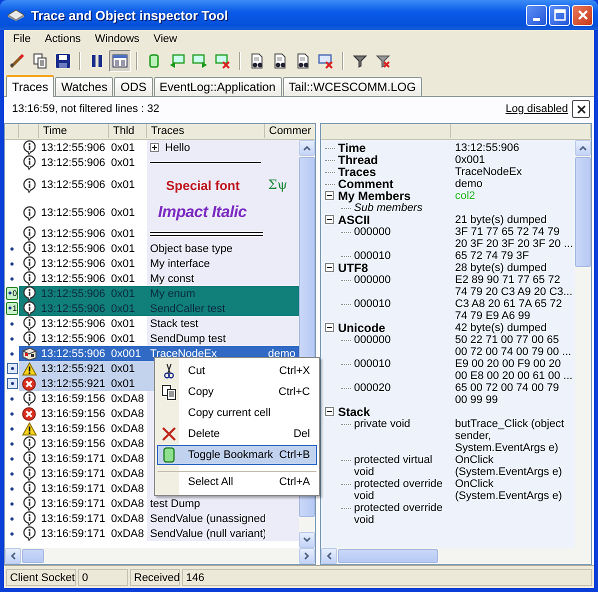 The image size is (598, 592). What do you see at coordinates (237, 455) in the screenshot?
I see `menu-item: Toggle Bookmark Ctrl+B` at bounding box center [237, 455].